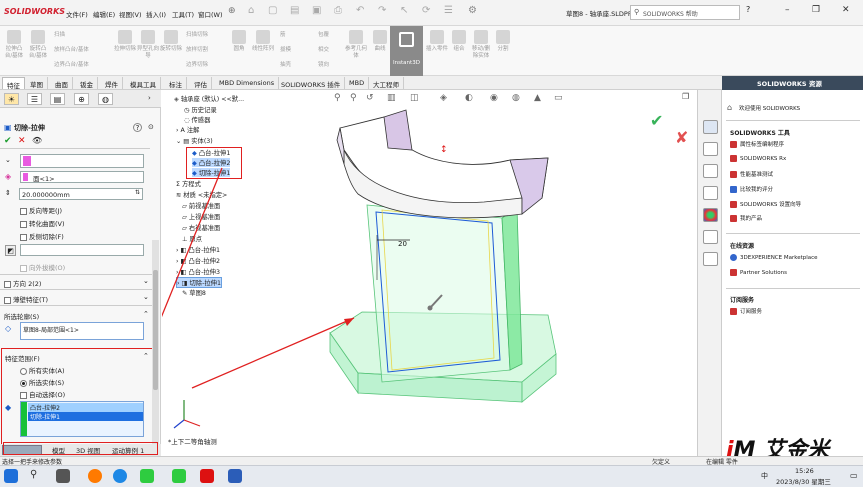 Image resolution: width=863 pixels, height=487 pixels. Describe the element at coordinates (239, 41) in the screenshot. I see `fillet-button: 圆角` at that location.